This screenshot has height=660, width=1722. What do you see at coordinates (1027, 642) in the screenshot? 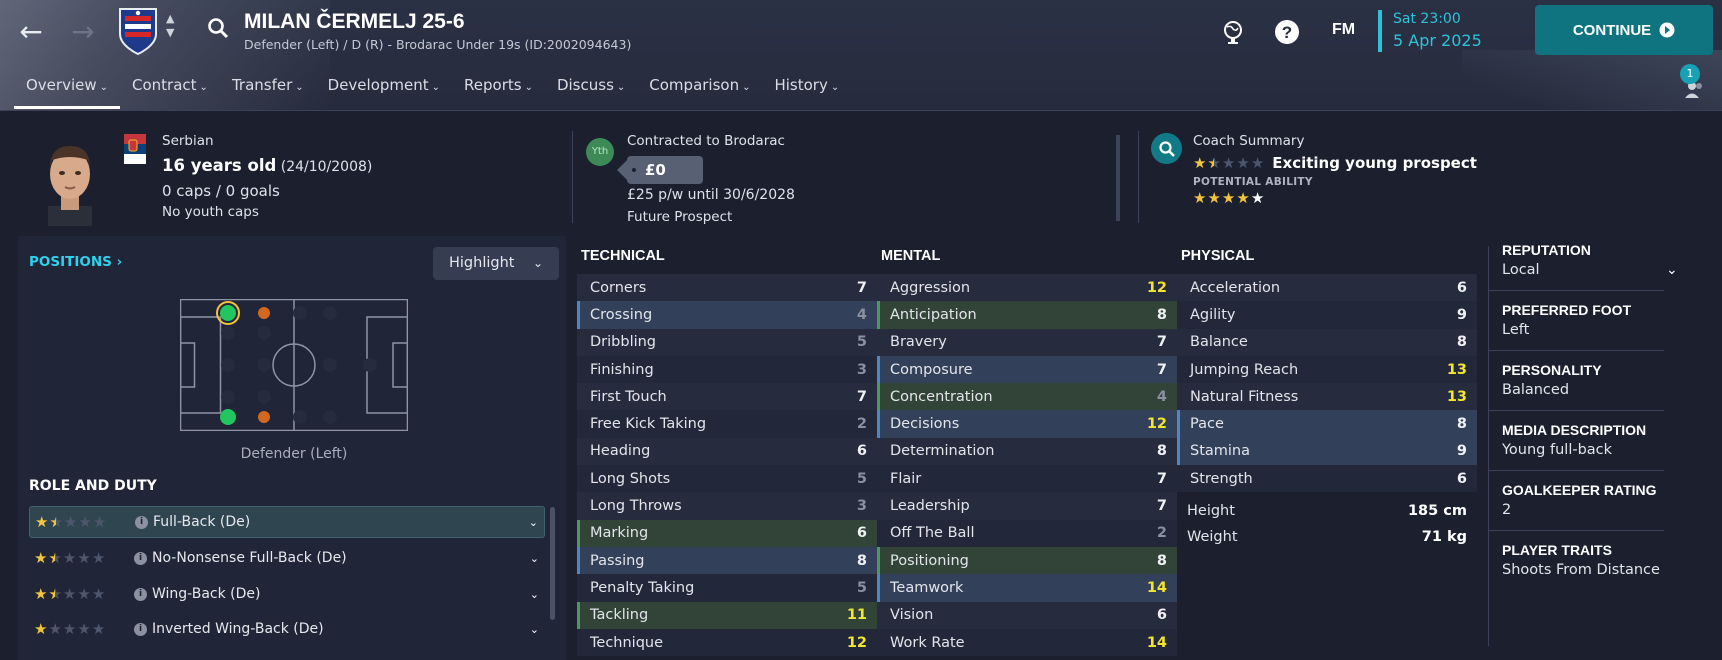
I see `attribute-row: Work Rate 14` at bounding box center [1027, 642].